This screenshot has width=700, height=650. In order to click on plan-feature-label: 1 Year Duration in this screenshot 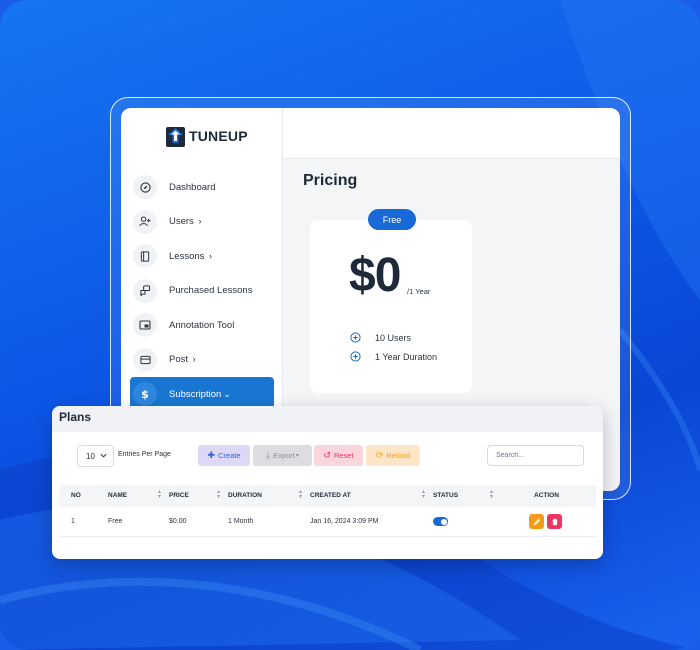, I will do `click(406, 356)`.